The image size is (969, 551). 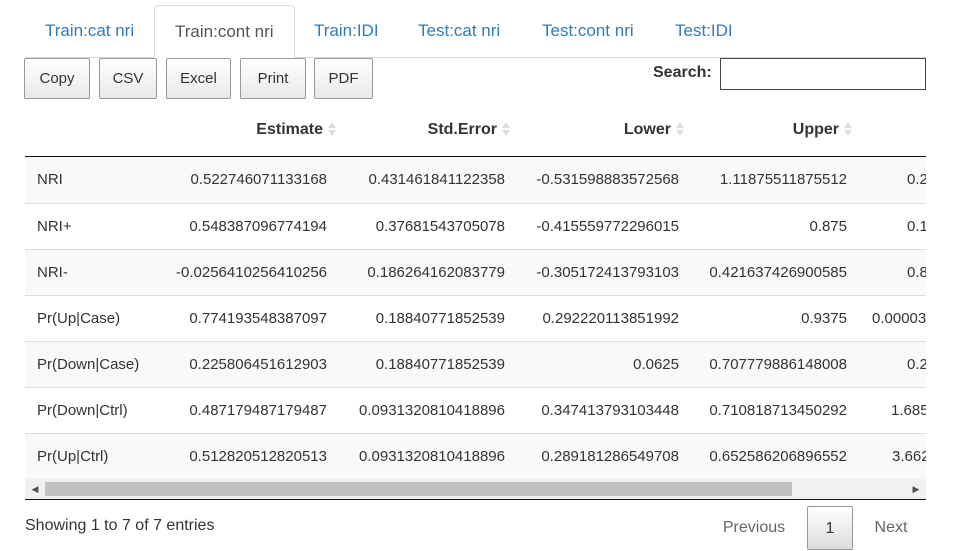 I want to click on cell-upper: 1.11875511875512, so click(x=783, y=179).